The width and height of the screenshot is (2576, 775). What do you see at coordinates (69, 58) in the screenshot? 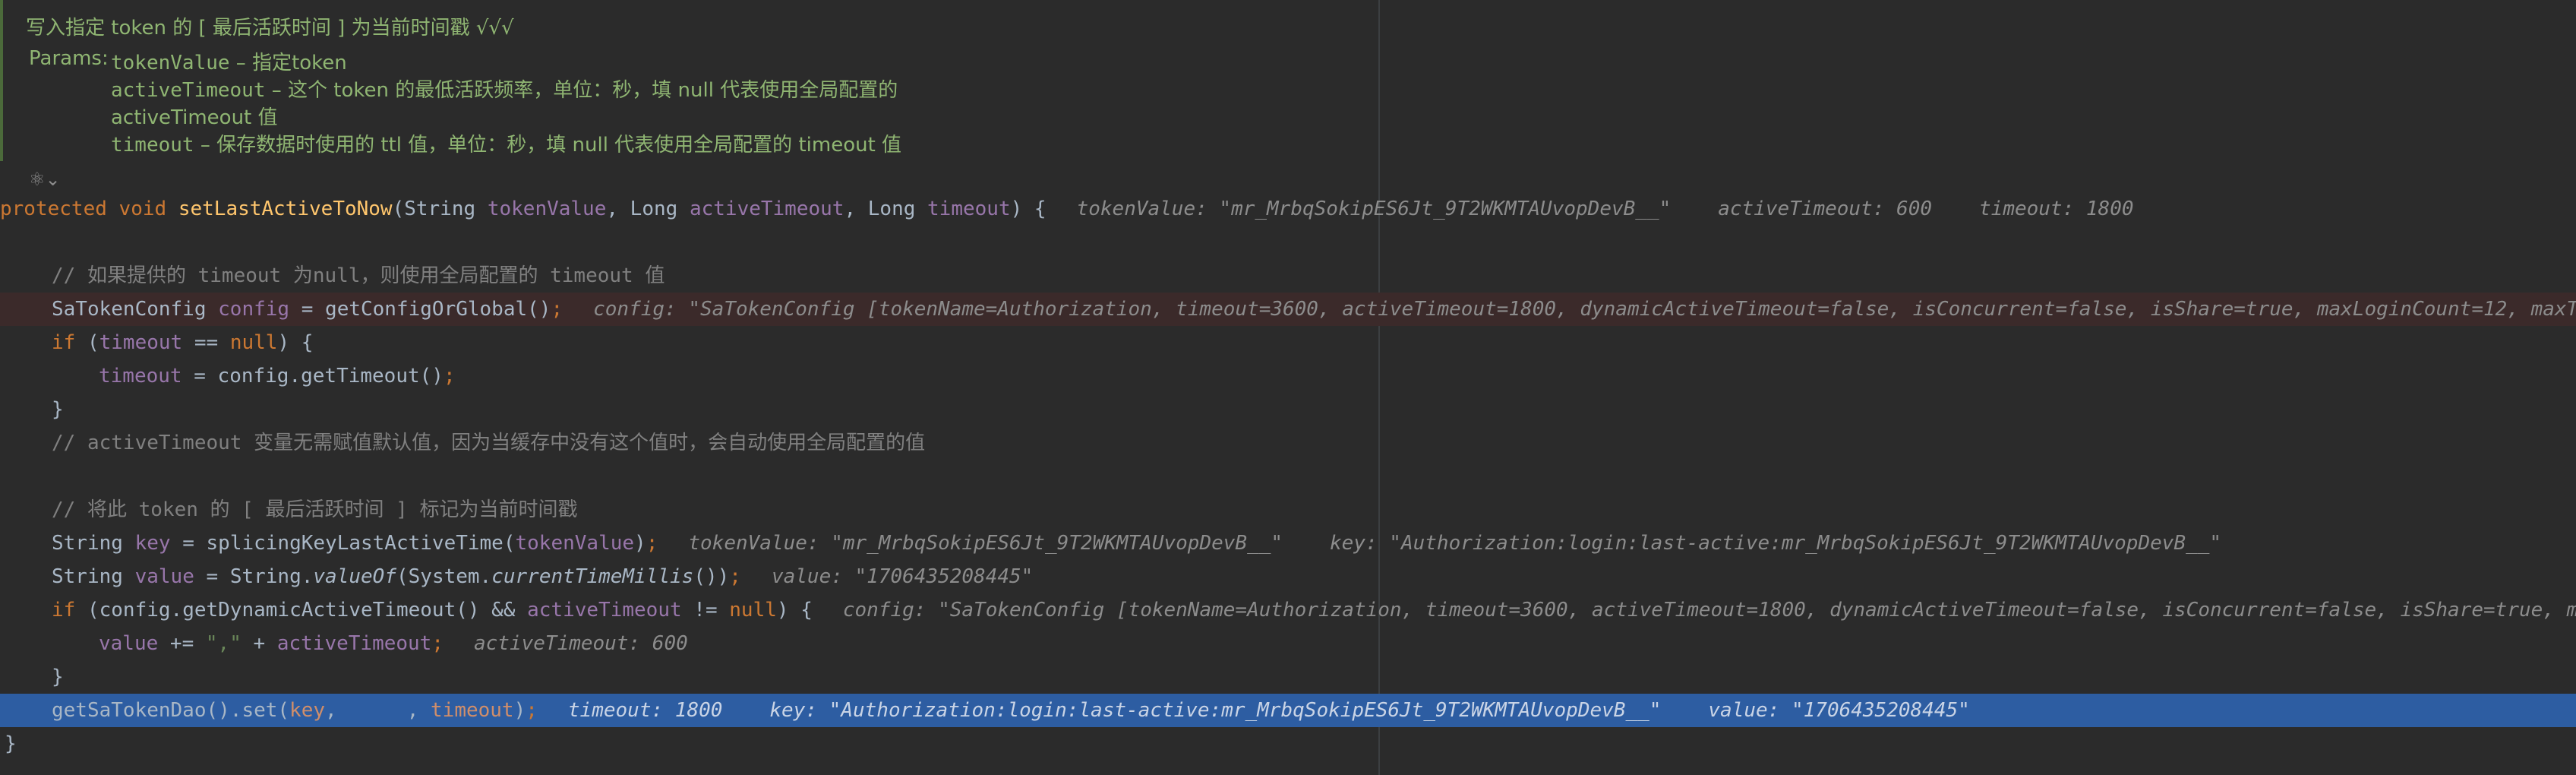
I see `doc-params-label: Params:` at bounding box center [69, 58].